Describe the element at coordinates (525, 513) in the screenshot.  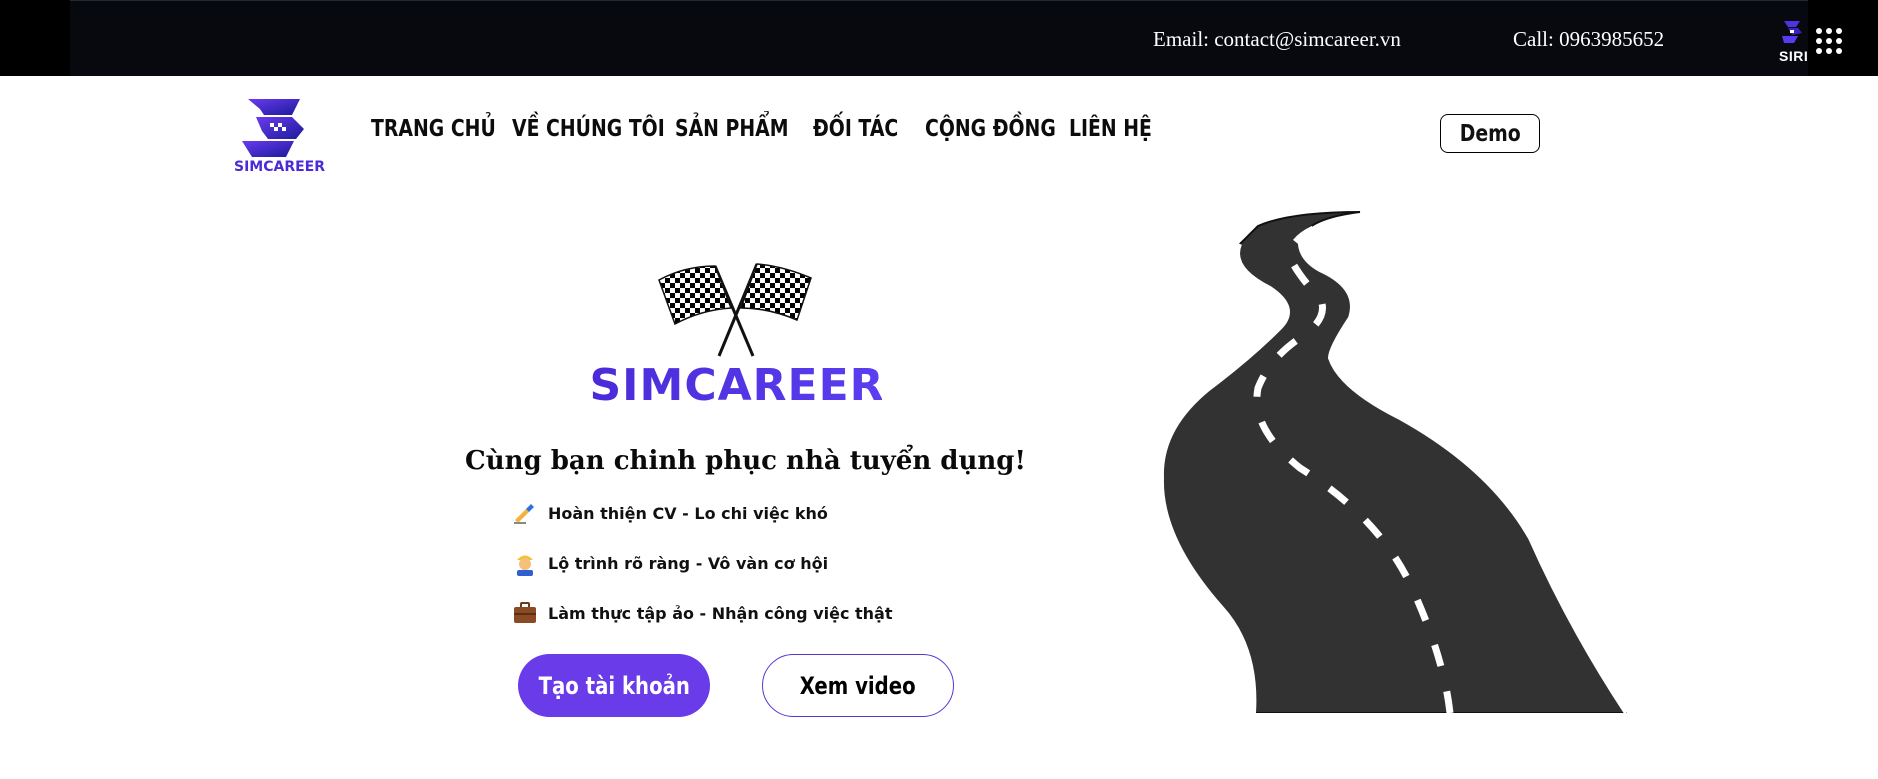
I see `writing-hand-icon` at that location.